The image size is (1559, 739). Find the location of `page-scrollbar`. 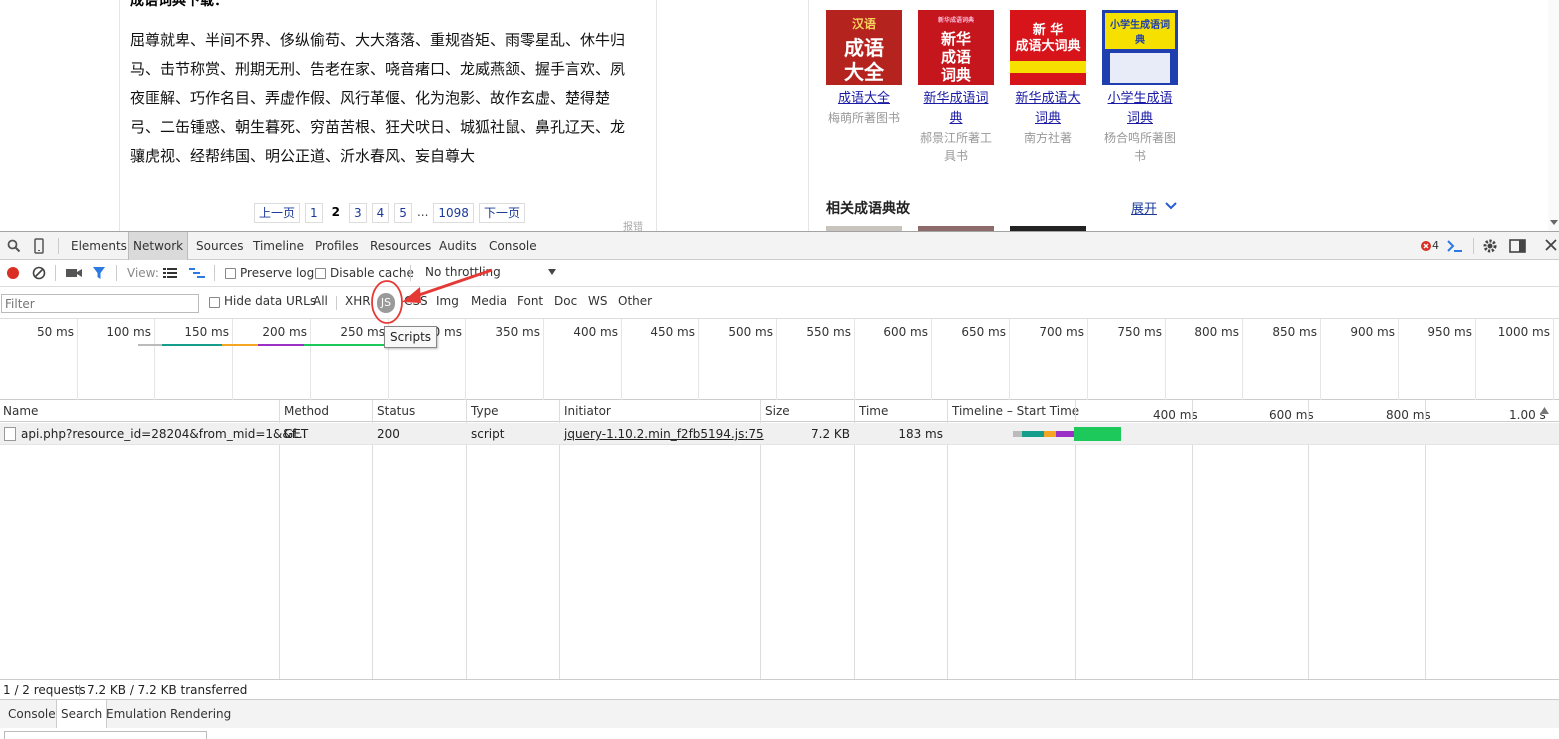

page-scrollbar is located at coordinates (1553, 115).